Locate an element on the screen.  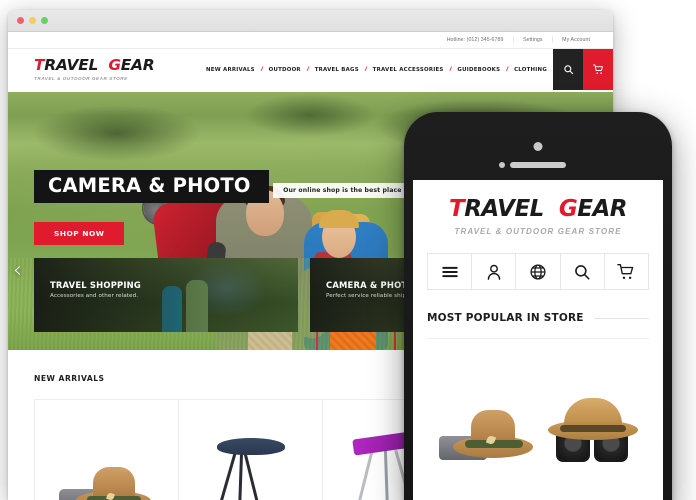
window-zoom-button is located at coordinates (44, 20).